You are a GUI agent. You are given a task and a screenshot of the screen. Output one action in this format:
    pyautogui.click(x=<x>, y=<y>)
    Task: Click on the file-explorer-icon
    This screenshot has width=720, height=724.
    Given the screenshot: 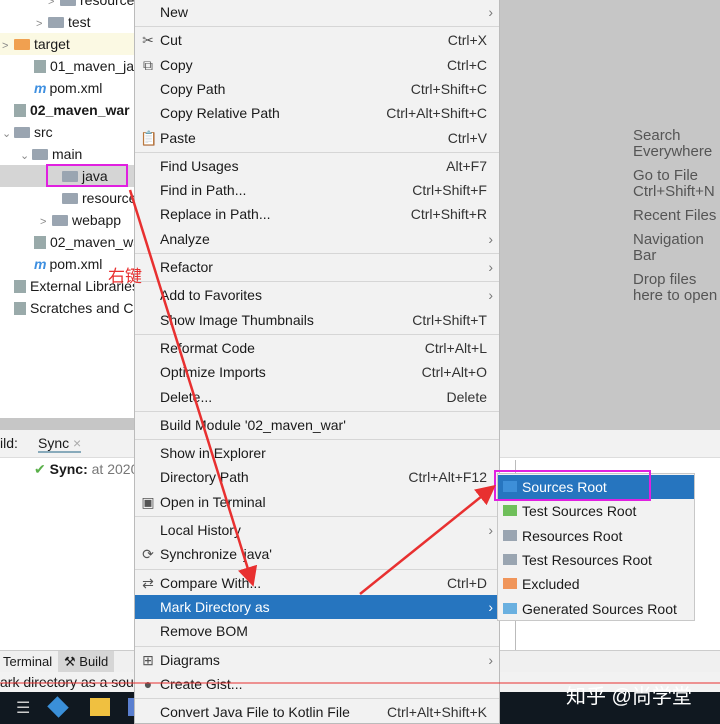 What is the action you would take?
    pyautogui.click(x=100, y=707)
    